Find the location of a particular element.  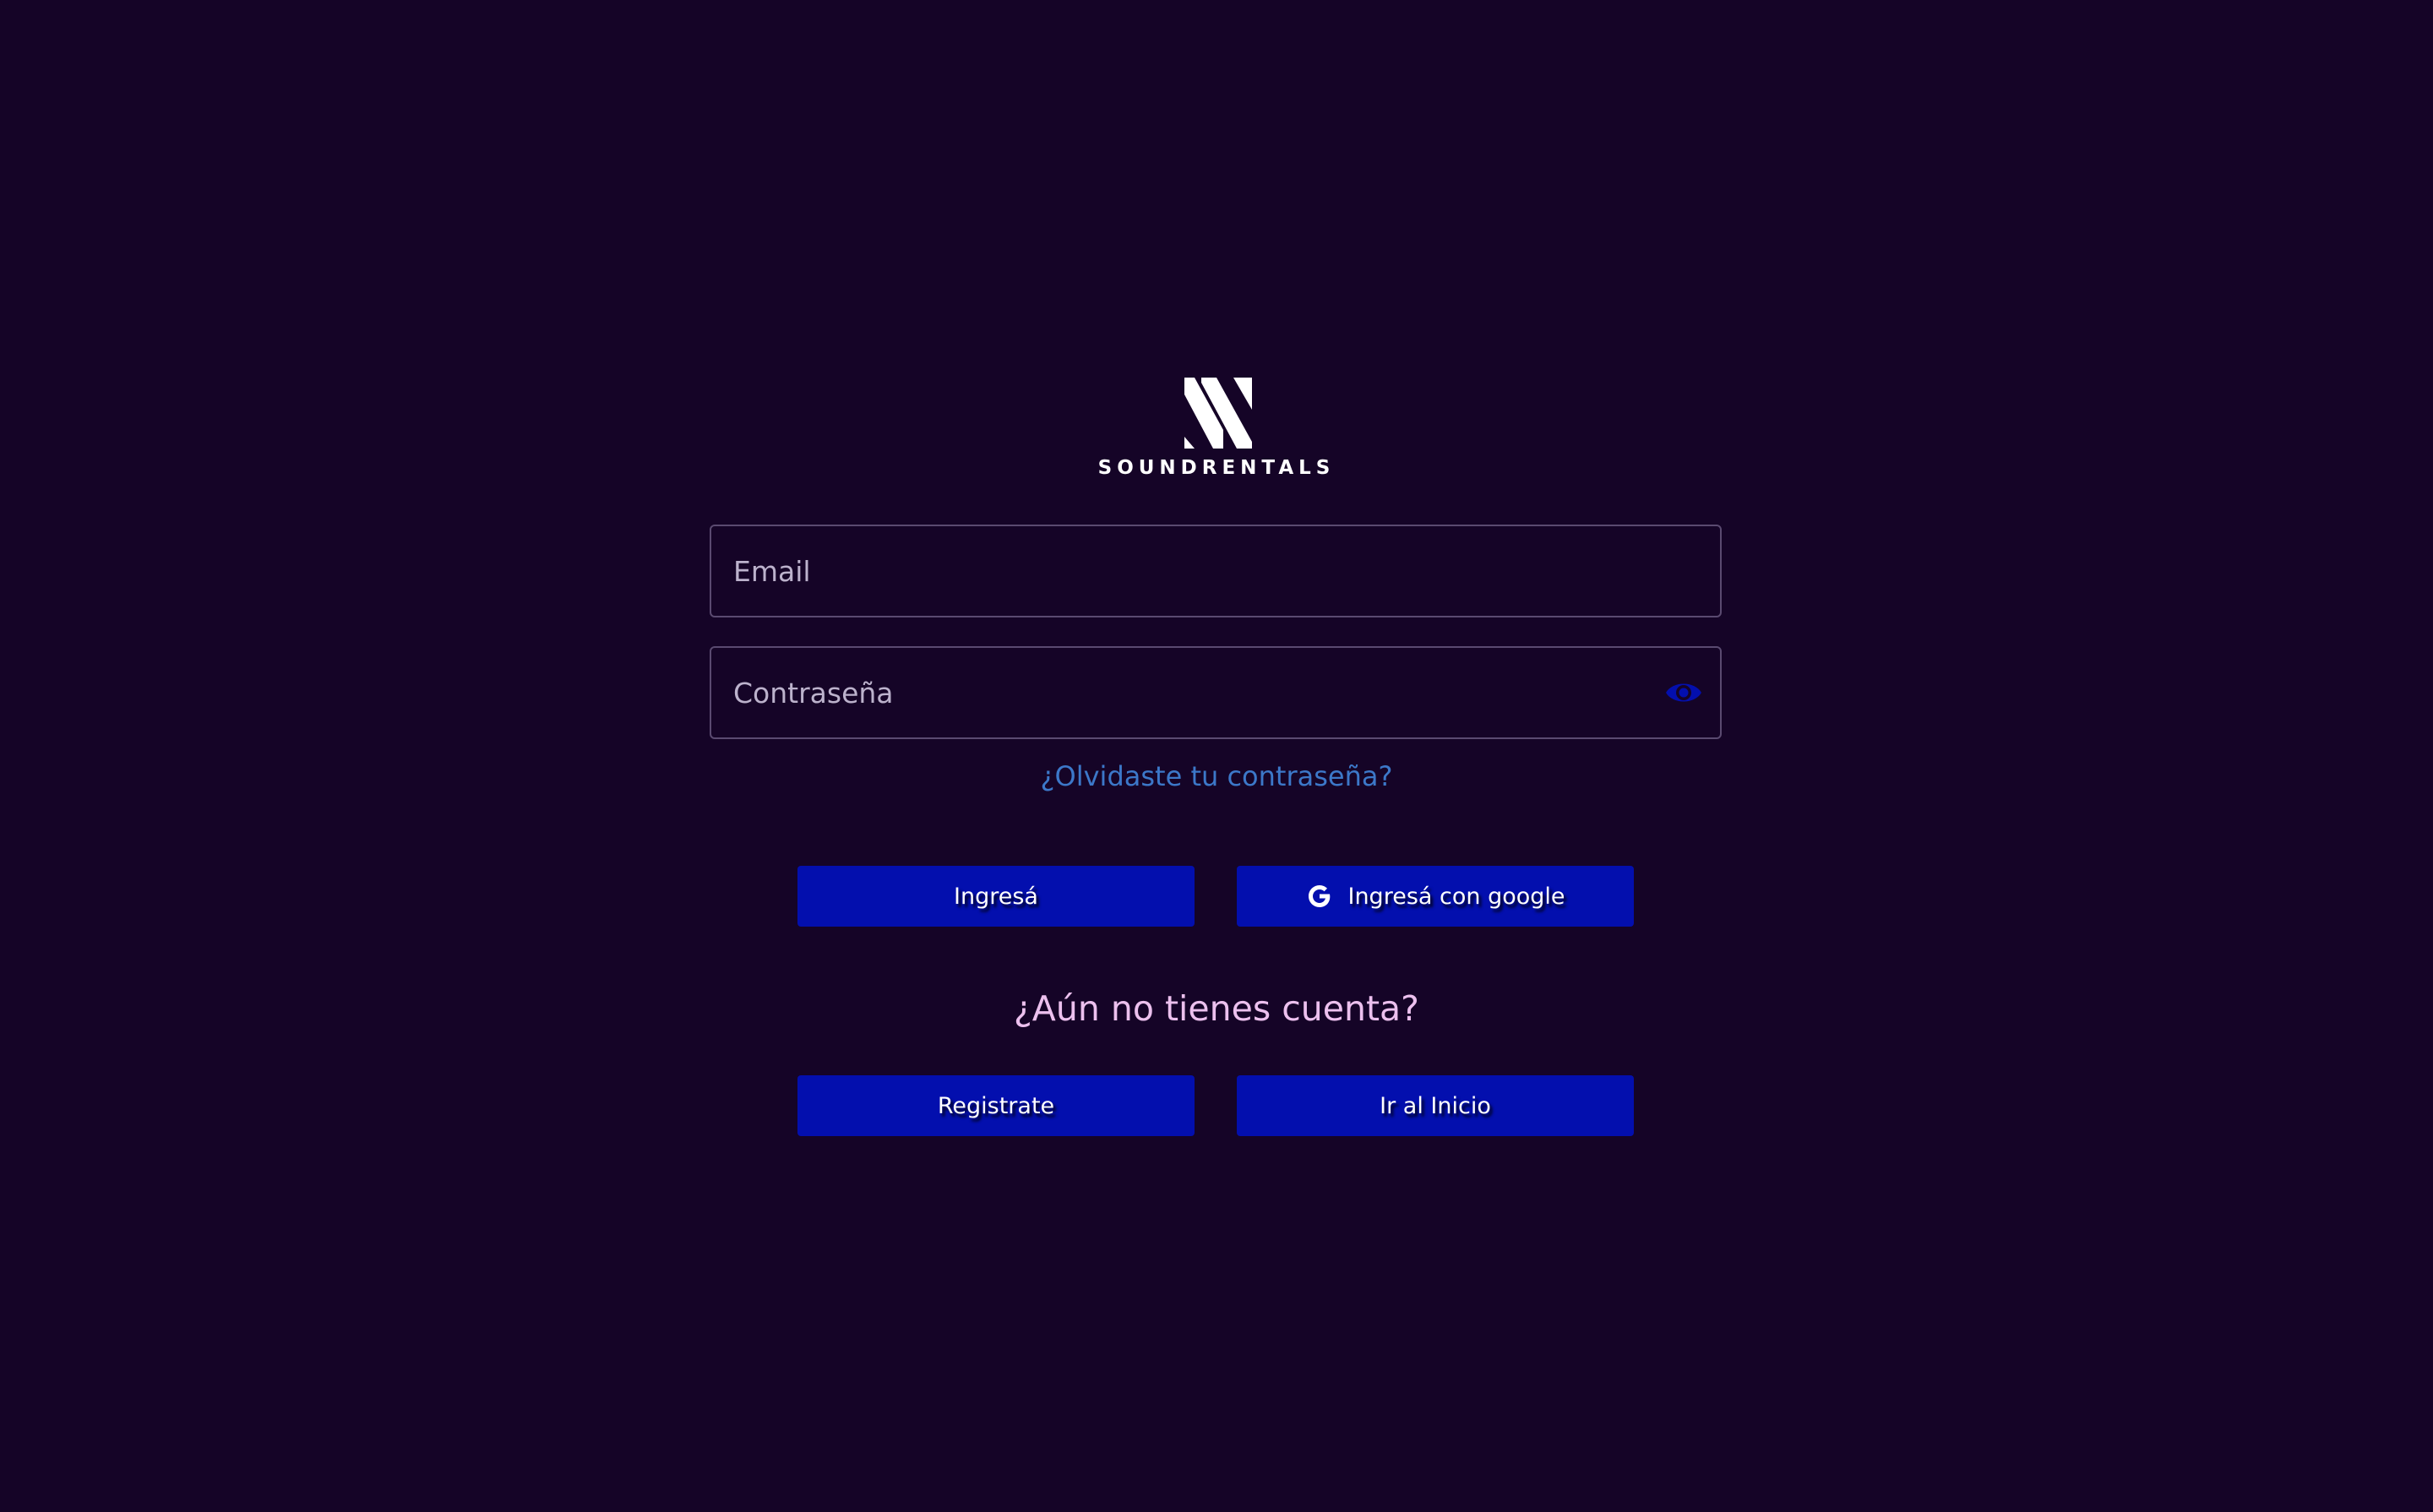

forgot-password-link: ¿Olvidaste tu contraseña? is located at coordinates (1216, 776).